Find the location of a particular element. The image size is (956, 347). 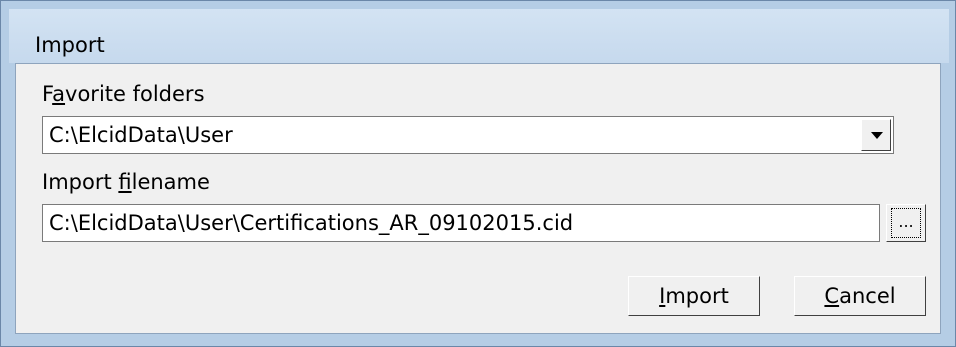

chevron-down-icon is located at coordinates (877, 135).